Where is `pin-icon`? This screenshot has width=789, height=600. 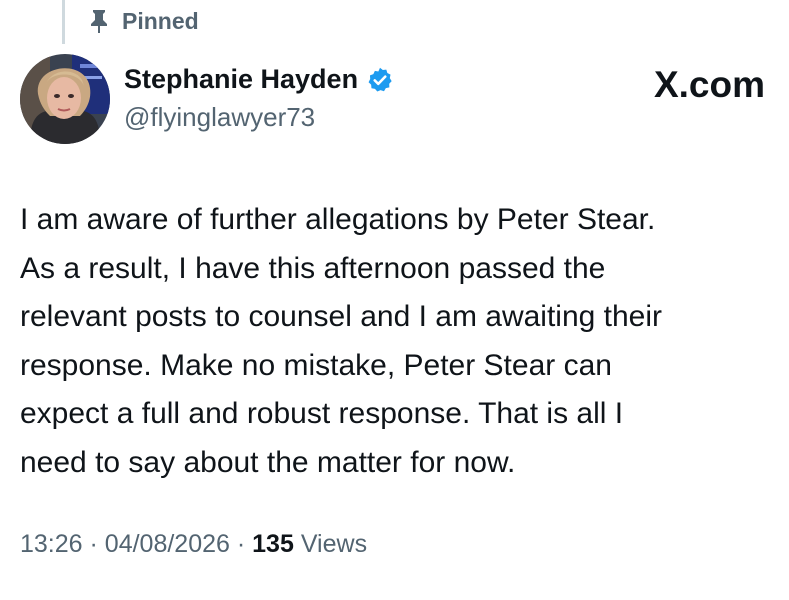 pin-icon is located at coordinates (99, 21).